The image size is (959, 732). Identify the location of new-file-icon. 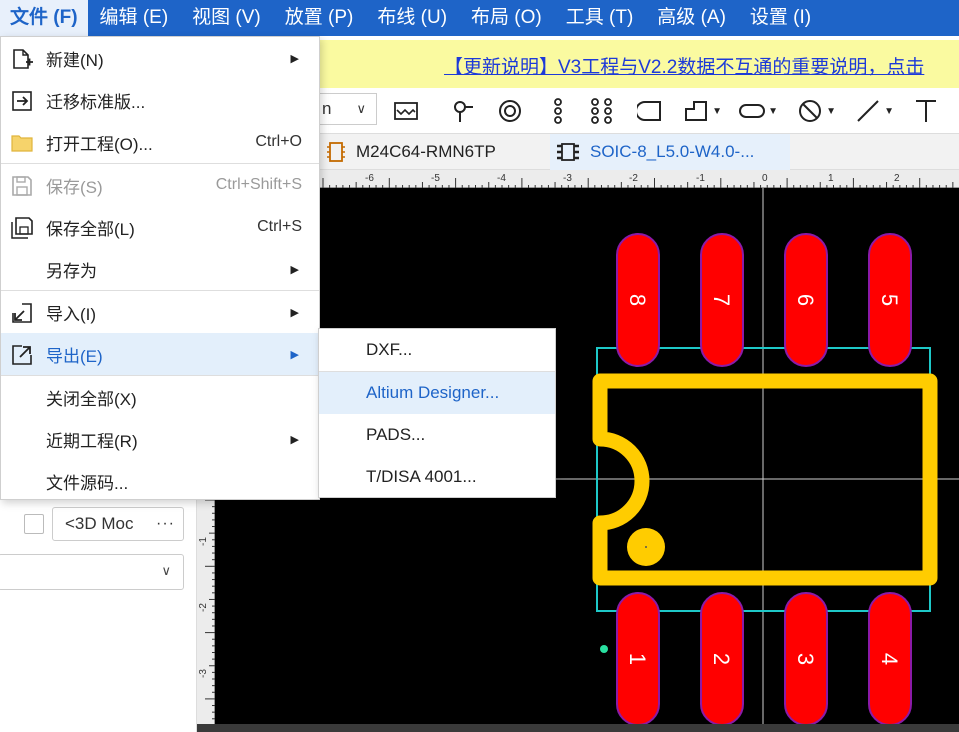
(22, 59).